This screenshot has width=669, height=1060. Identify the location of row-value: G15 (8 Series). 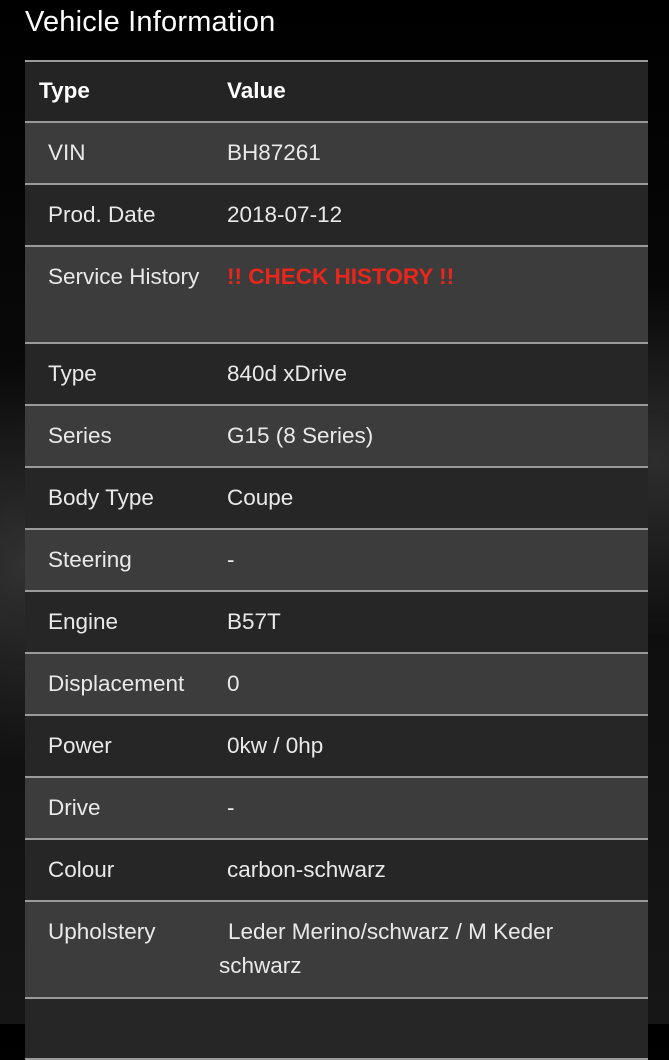
(433, 436).